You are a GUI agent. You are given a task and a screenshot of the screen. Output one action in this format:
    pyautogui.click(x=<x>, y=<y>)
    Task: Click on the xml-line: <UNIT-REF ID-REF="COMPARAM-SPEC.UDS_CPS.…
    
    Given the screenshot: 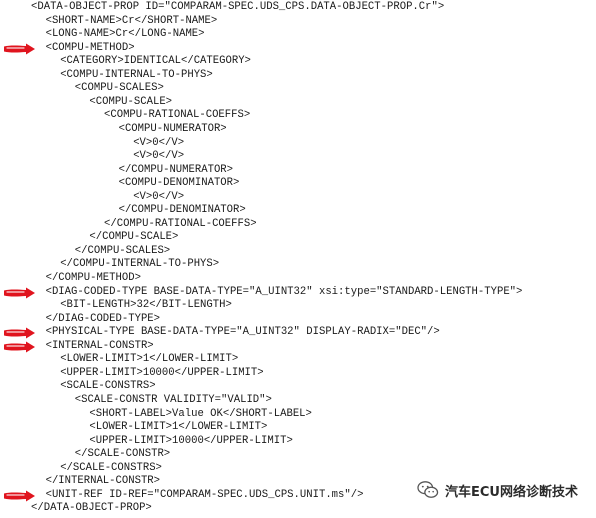 What is the action you would take?
    pyautogui.click(x=204, y=494)
    